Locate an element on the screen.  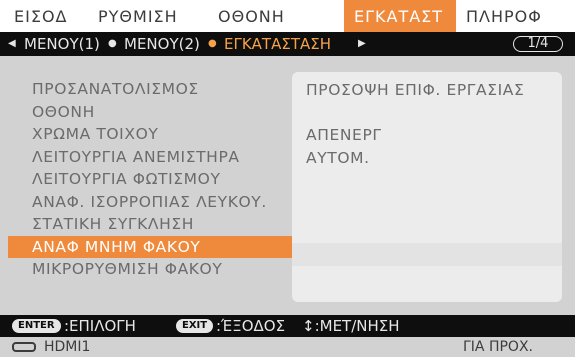
hdmi-input-icon is located at coordinates (24, 347).